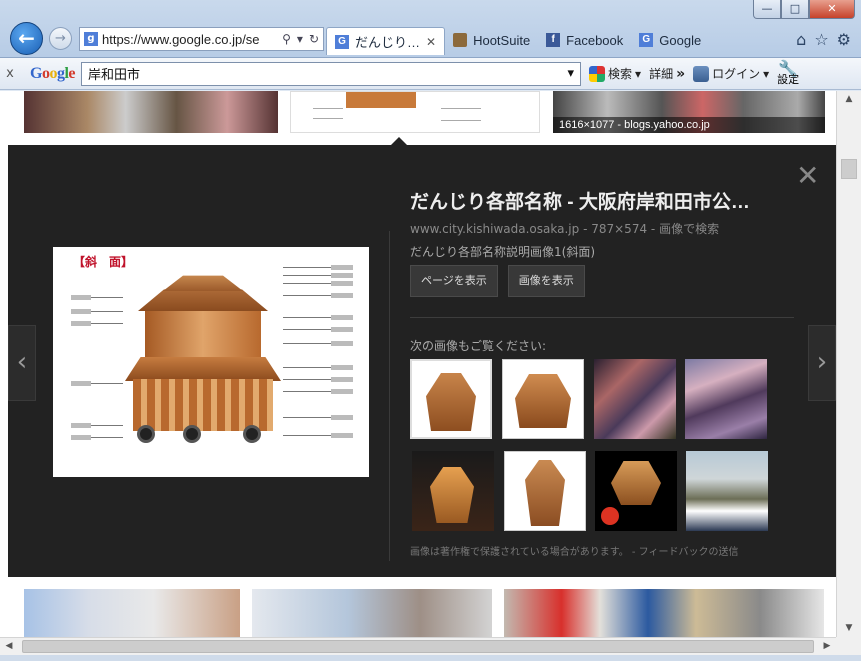 The image size is (861, 661). What do you see at coordinates (546, 281) in the screenshot?
I see `view-image-button: 画像を表示` at bounding box center [546, 281].